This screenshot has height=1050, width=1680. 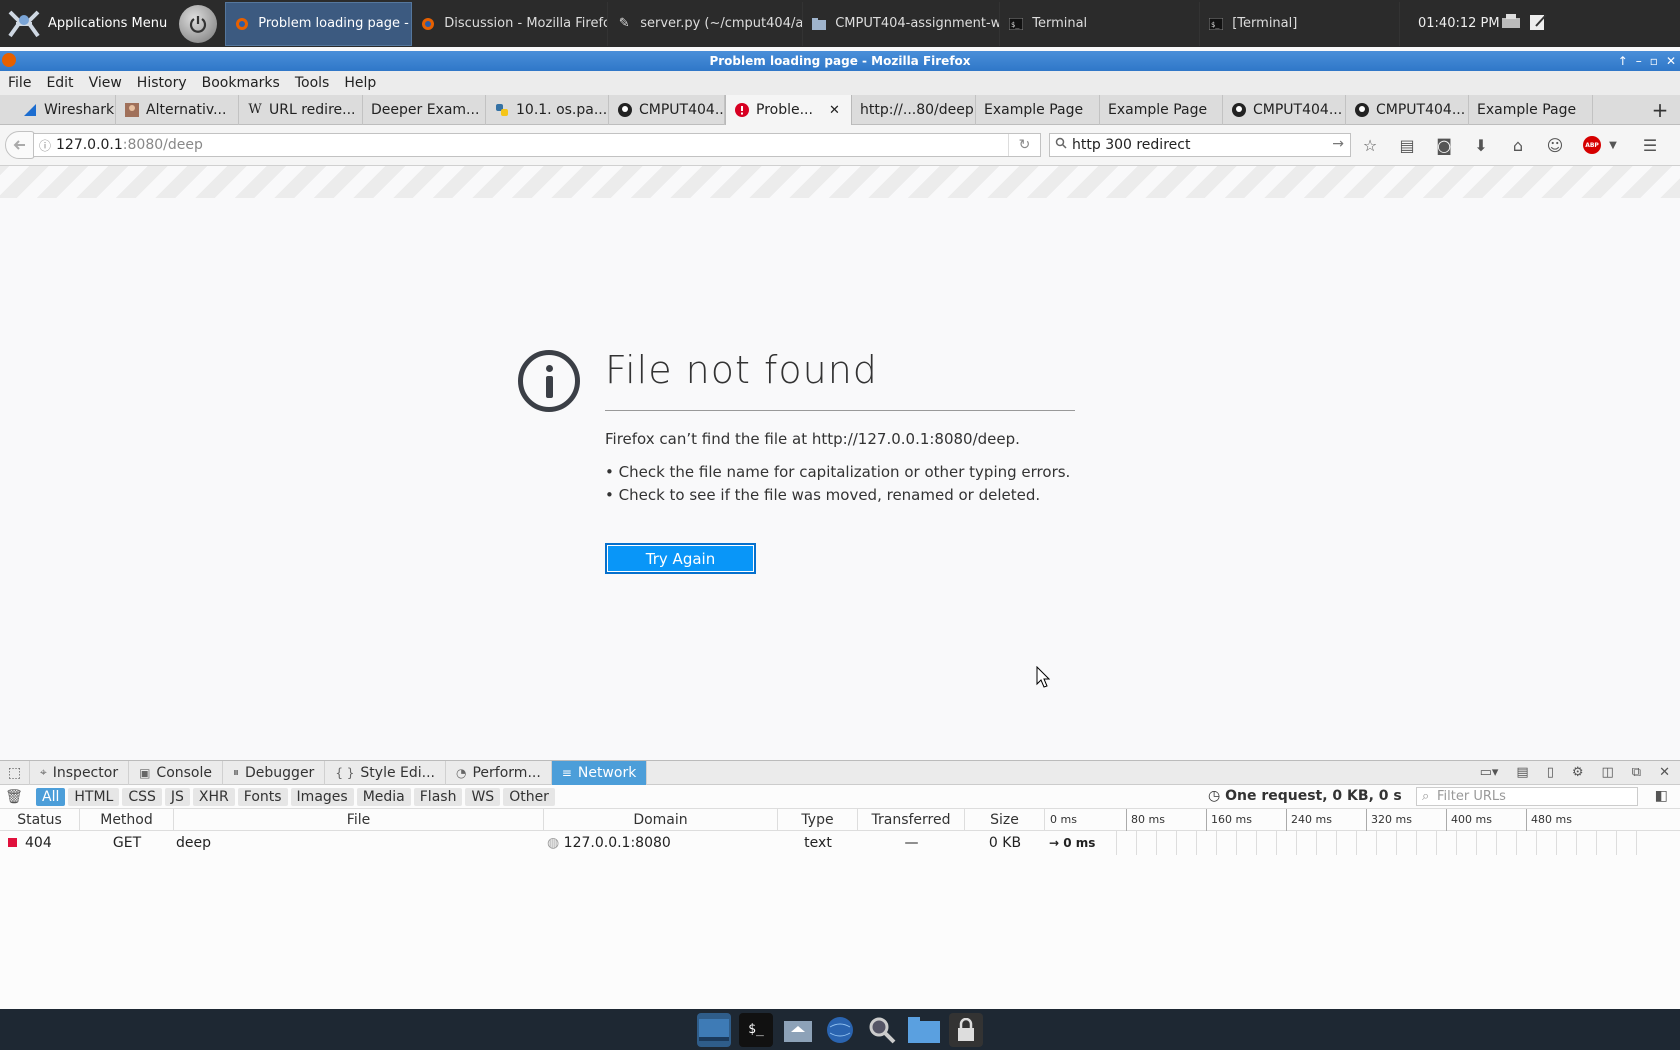 What do you see at coordinates (359, 819) in the screenshot?
I see `col-file: File` at bounding box center [359, 819].